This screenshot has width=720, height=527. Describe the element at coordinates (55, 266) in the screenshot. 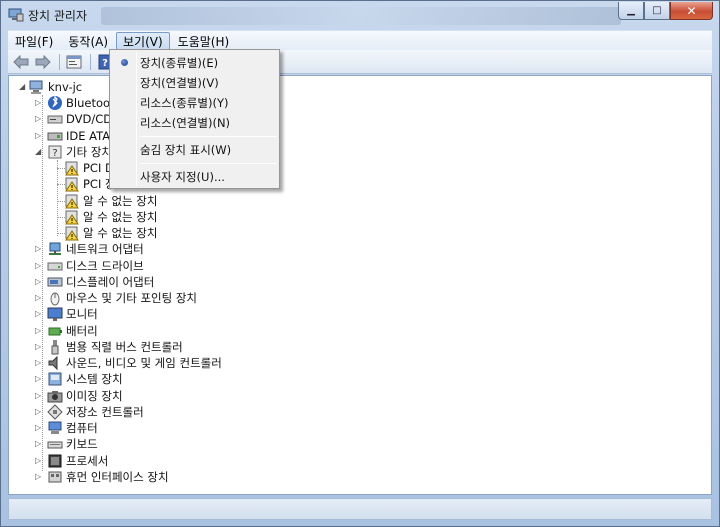

I see `disk-drive-icon` at that location.